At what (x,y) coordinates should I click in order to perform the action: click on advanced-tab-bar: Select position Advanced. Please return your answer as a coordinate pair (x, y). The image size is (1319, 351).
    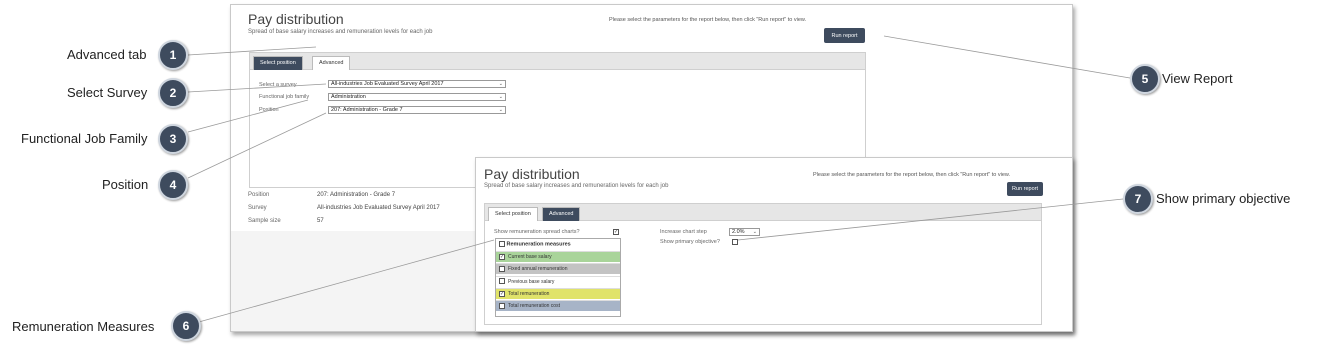
    Looking at the image, I should click on (763, 212).